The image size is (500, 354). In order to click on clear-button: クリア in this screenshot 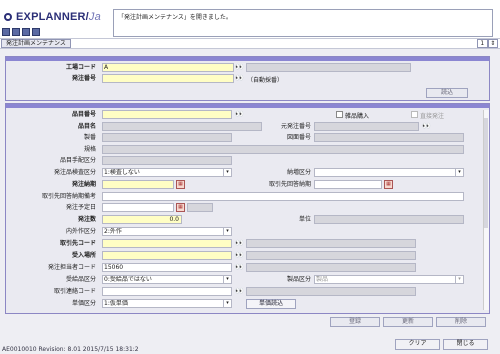, I will do `click(417, 344)`.